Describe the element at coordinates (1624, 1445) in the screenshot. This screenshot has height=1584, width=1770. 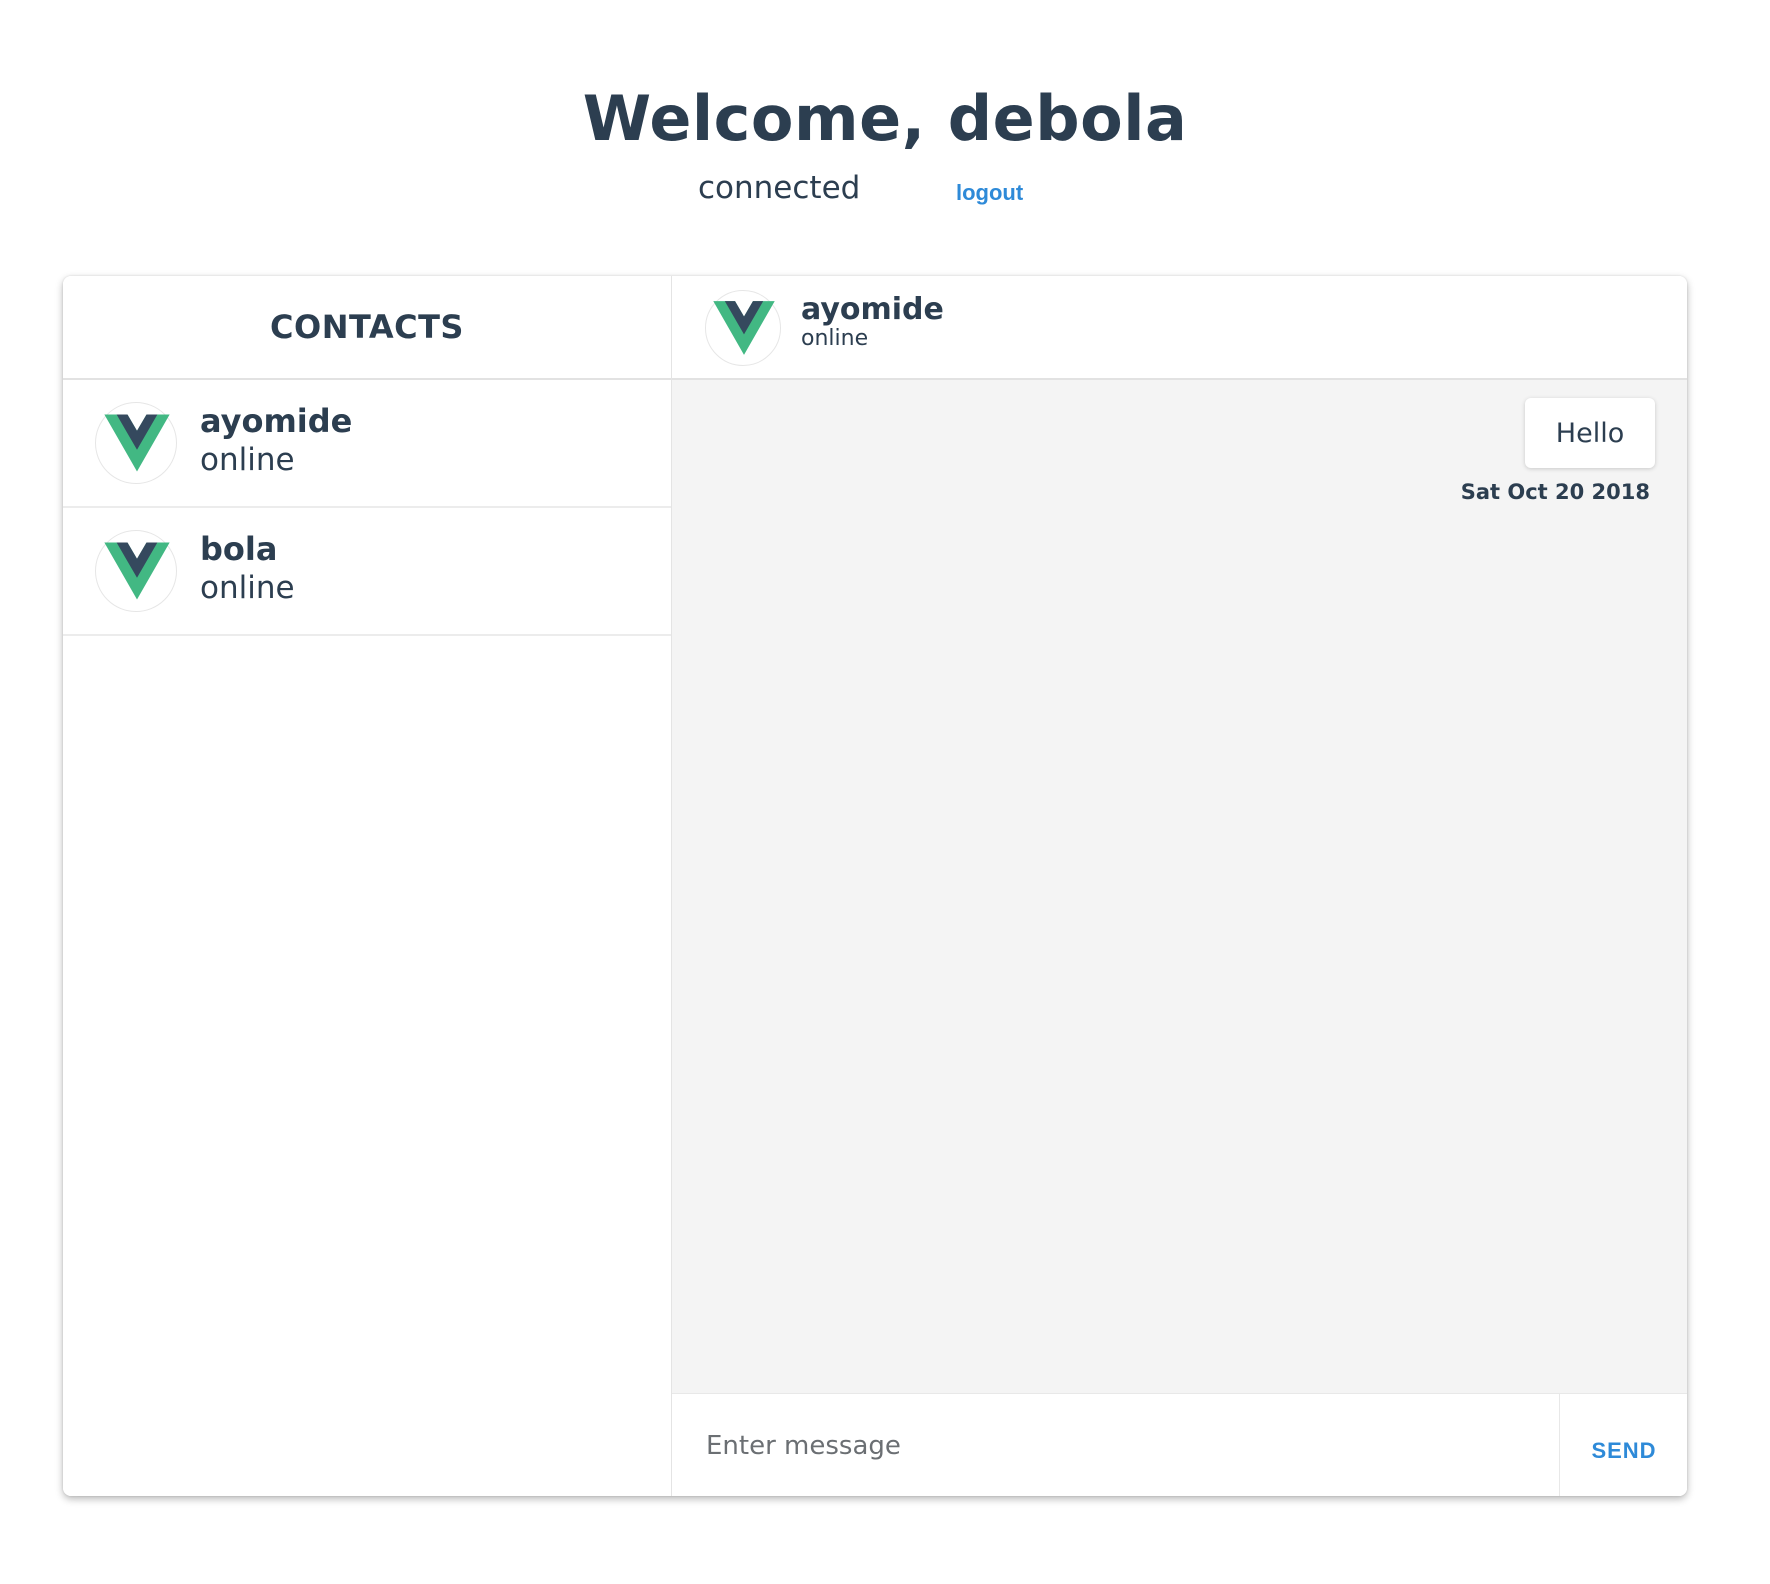
I see `send-button: SEND` at that location.